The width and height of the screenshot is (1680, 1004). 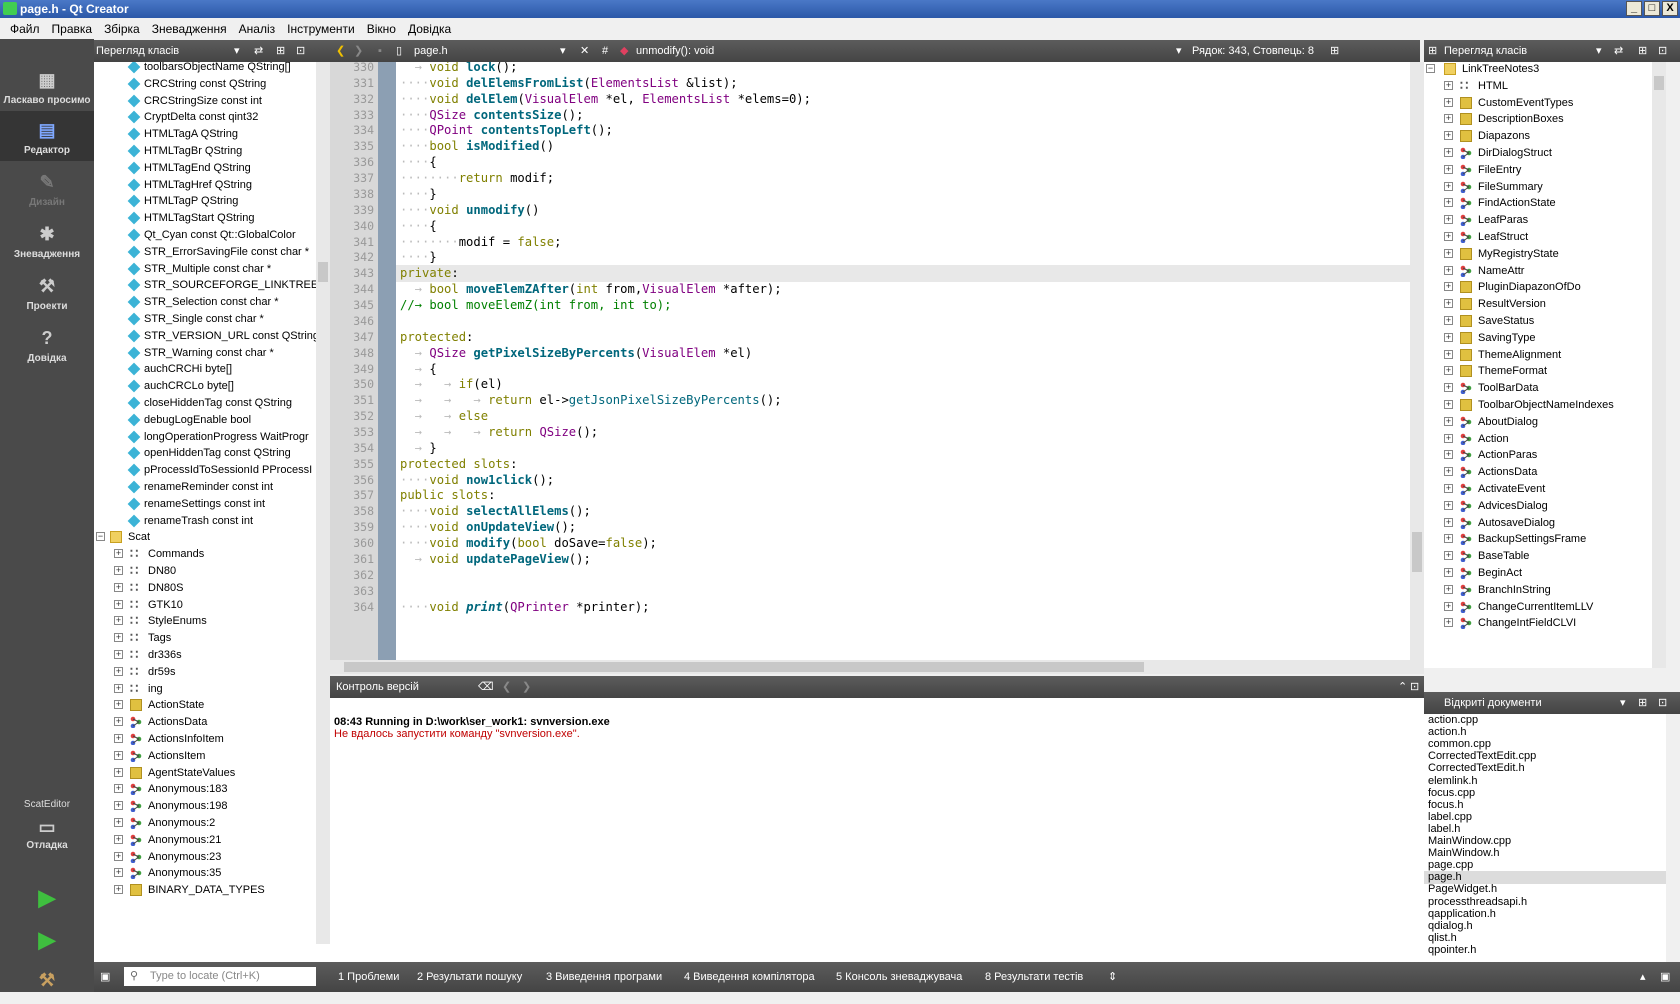 What do you see at coordinates (1477, 902) in the screenshot?
I see `open-doc-item: processthreadsapi.h` at bounding box center [1477, 902].